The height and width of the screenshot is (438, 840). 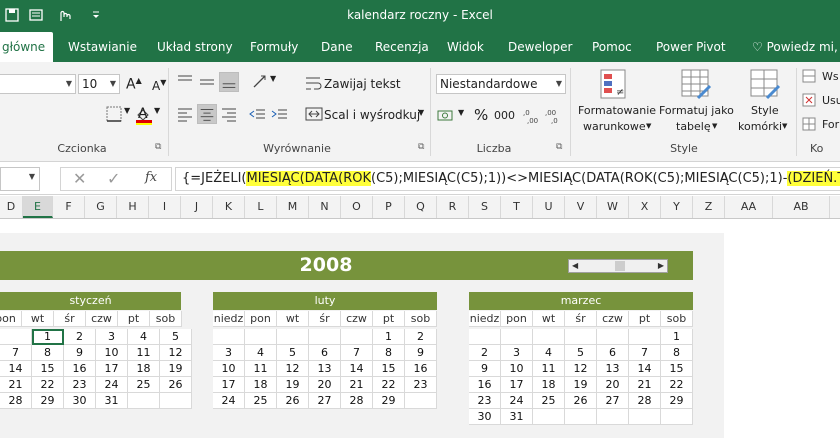 I want to click on conditional-formatting-dropdown-icon: ▼, so click(x=648, y=126).